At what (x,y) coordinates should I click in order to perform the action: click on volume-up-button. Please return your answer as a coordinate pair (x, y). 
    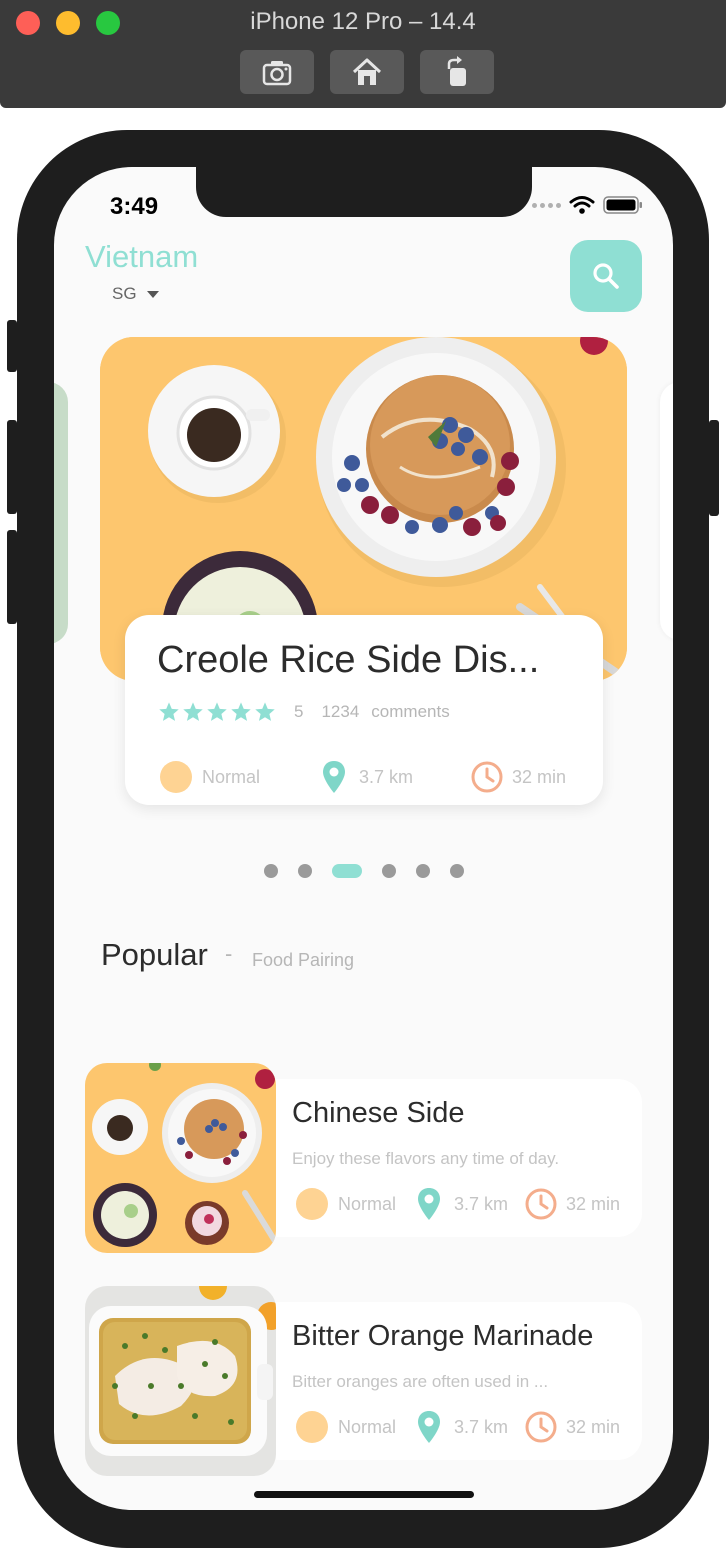
    Looking at the image, I should click on (12, 467).